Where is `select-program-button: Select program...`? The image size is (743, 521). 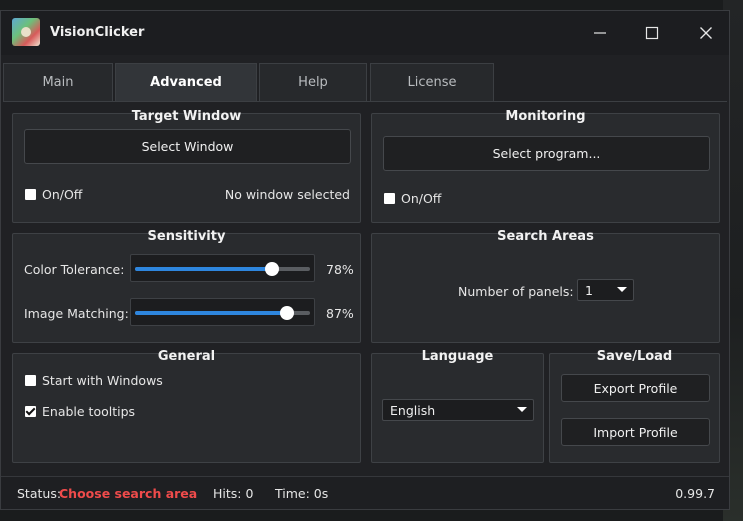 select-program-button: Select program... is located at coordinates (546, 153).